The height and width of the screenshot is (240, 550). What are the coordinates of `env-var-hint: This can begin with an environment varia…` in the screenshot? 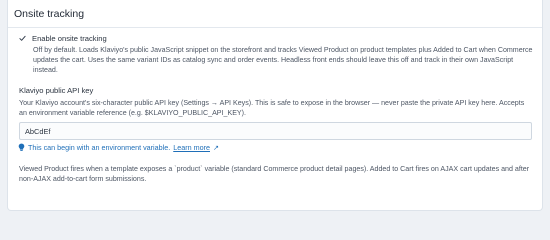 It's located at (118, 147).